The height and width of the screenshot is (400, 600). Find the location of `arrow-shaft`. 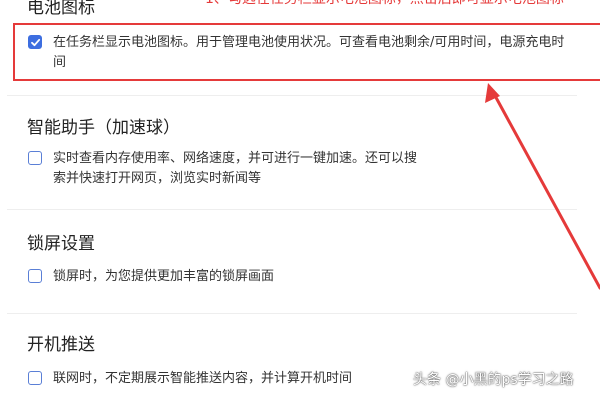

arrow-shaft is located at coordinates (545, 190).